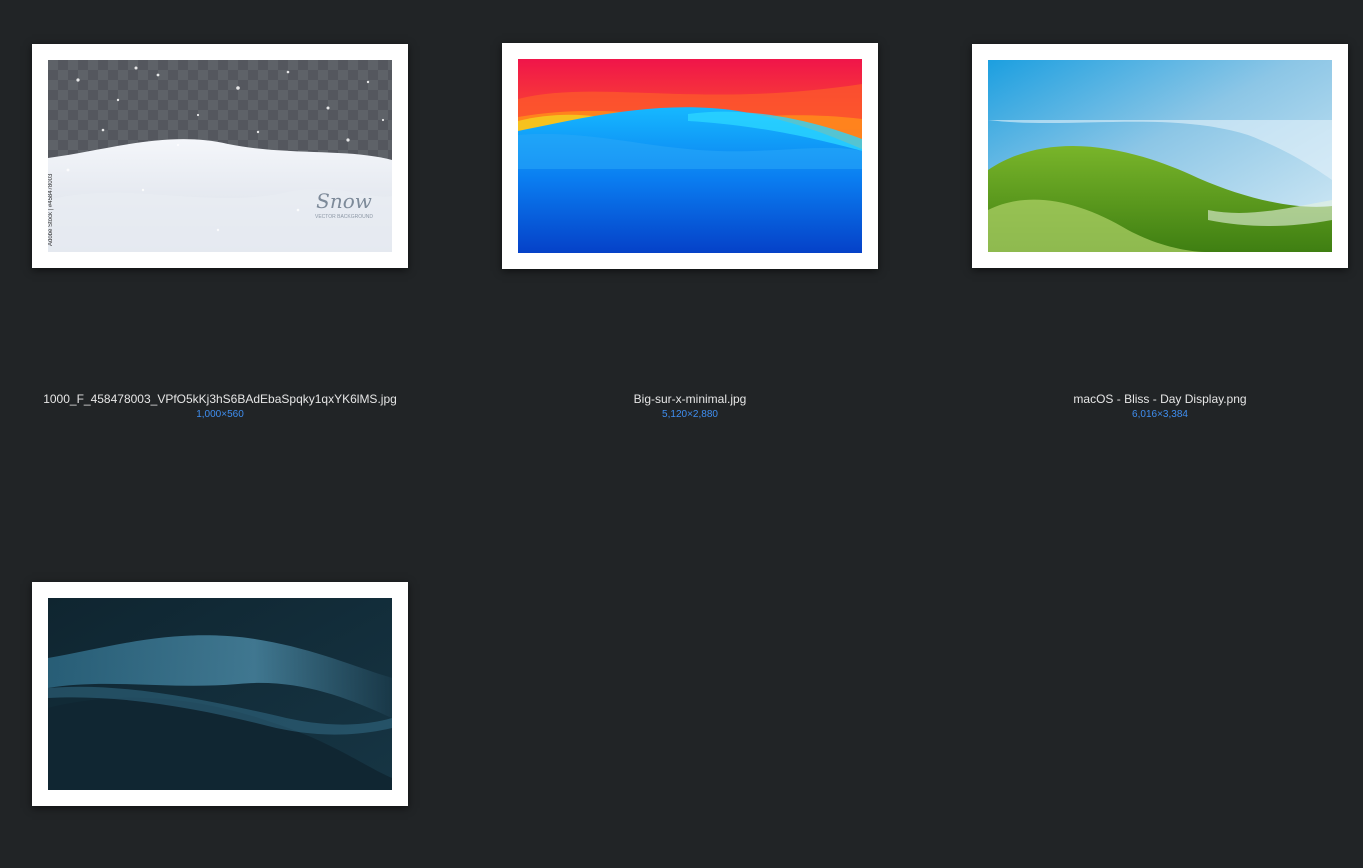  I want to click on thumbnail-image-bliss, so click(1160, 156).